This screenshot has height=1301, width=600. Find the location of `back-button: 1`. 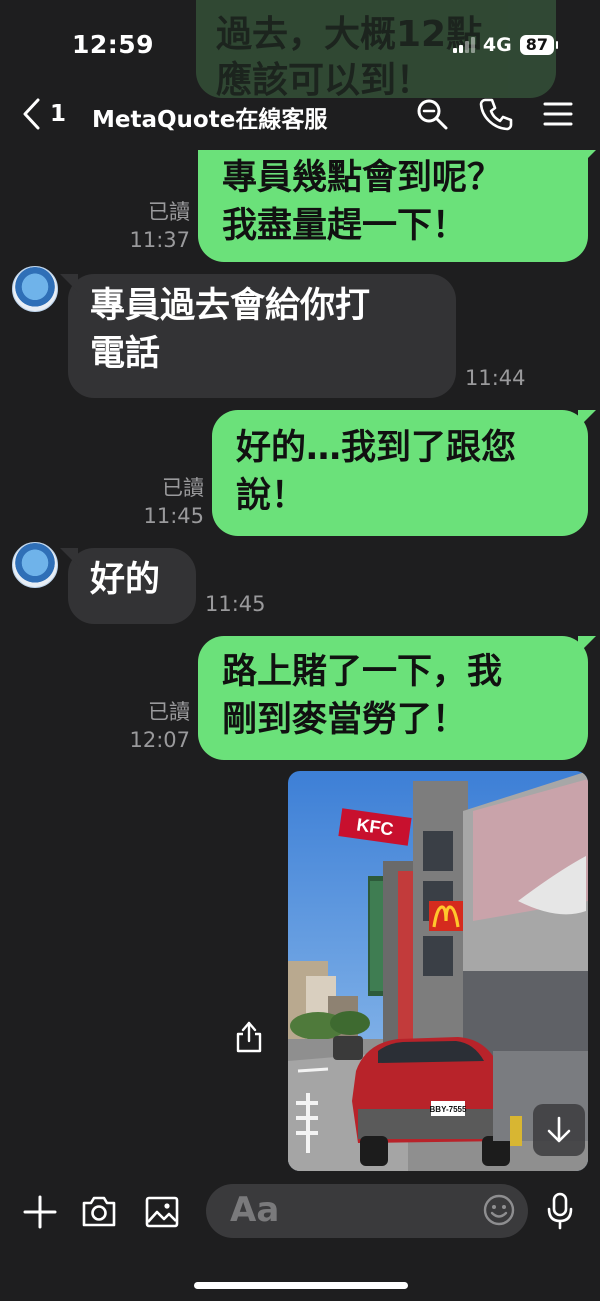

back-button: 1 is located at coordinates (44, 114).